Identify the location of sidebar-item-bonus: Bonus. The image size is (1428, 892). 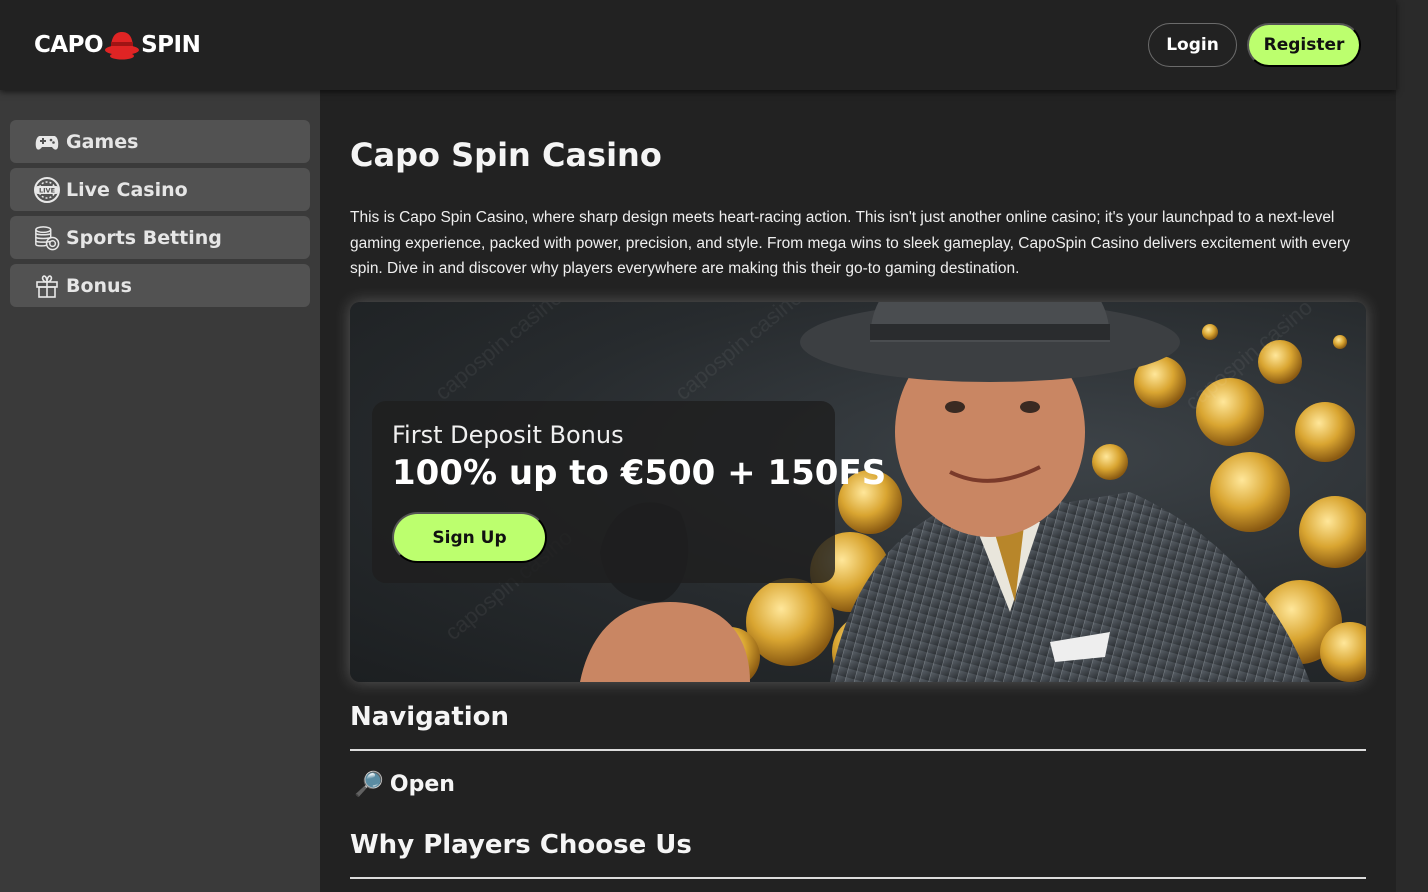
(160, 285).